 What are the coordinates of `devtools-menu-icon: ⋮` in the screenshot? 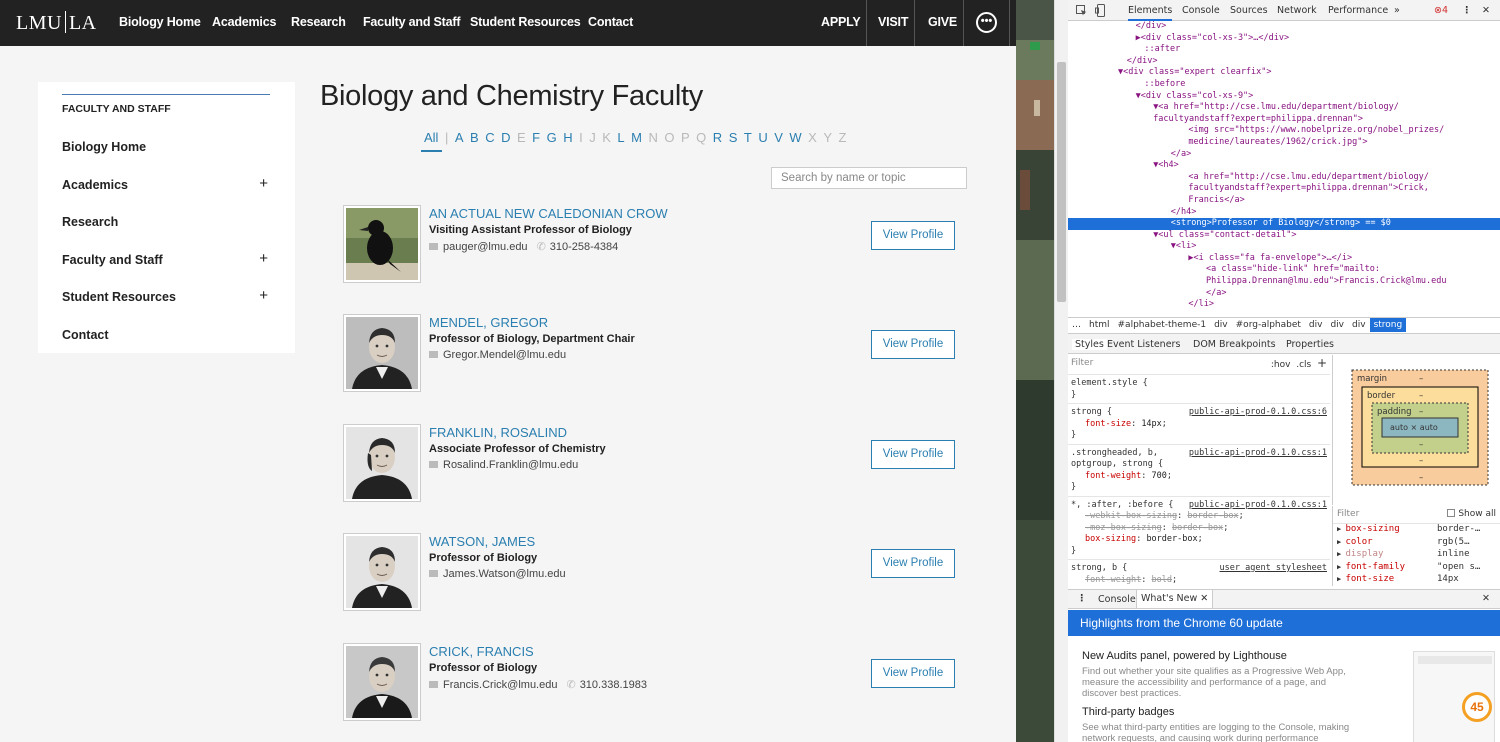 It's located at (1467, 10).